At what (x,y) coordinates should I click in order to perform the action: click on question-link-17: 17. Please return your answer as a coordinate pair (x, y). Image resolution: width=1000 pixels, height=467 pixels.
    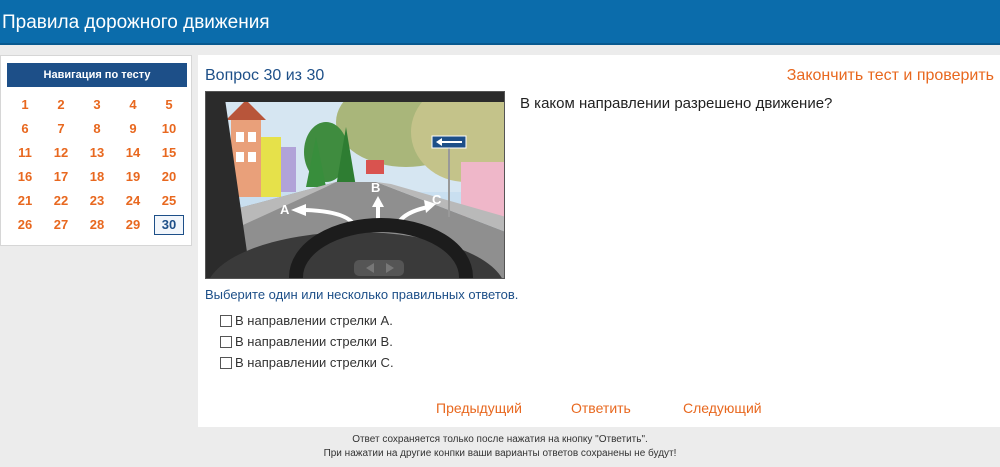
    Looking at the image, I should click on (61, 179).